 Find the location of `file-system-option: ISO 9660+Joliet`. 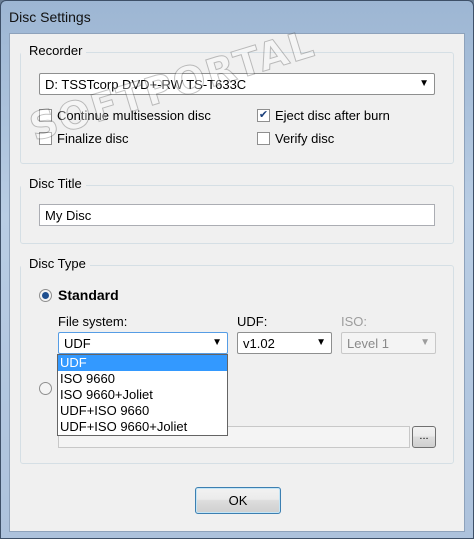

file-system-option: ISO 9660+Joliet is located at coordinates (142, 395).